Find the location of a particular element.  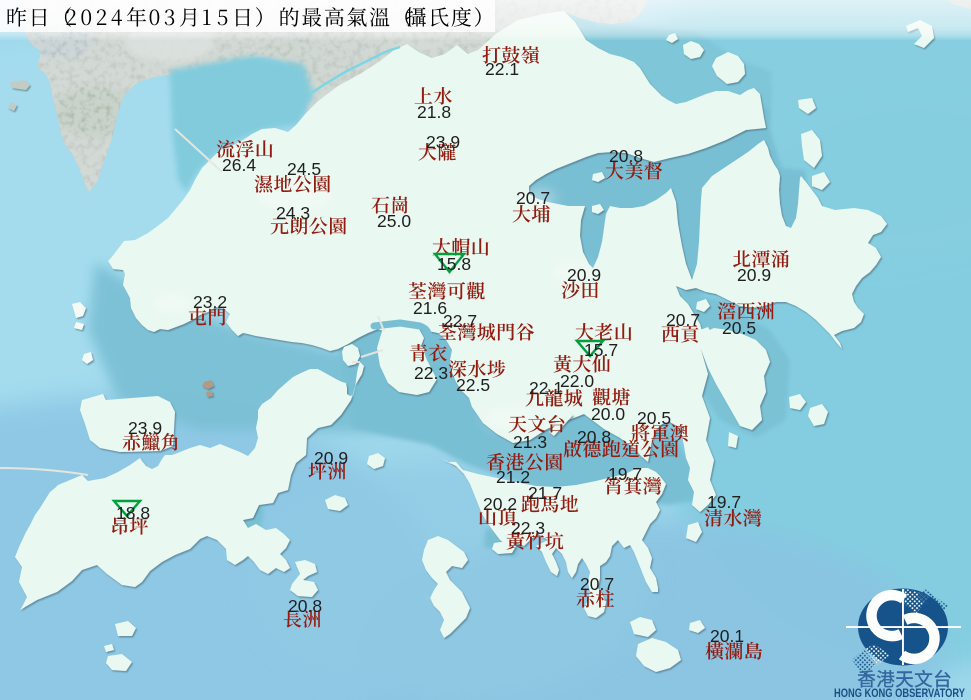

svg-text: 23.2 is located at coordinates (210, 302).